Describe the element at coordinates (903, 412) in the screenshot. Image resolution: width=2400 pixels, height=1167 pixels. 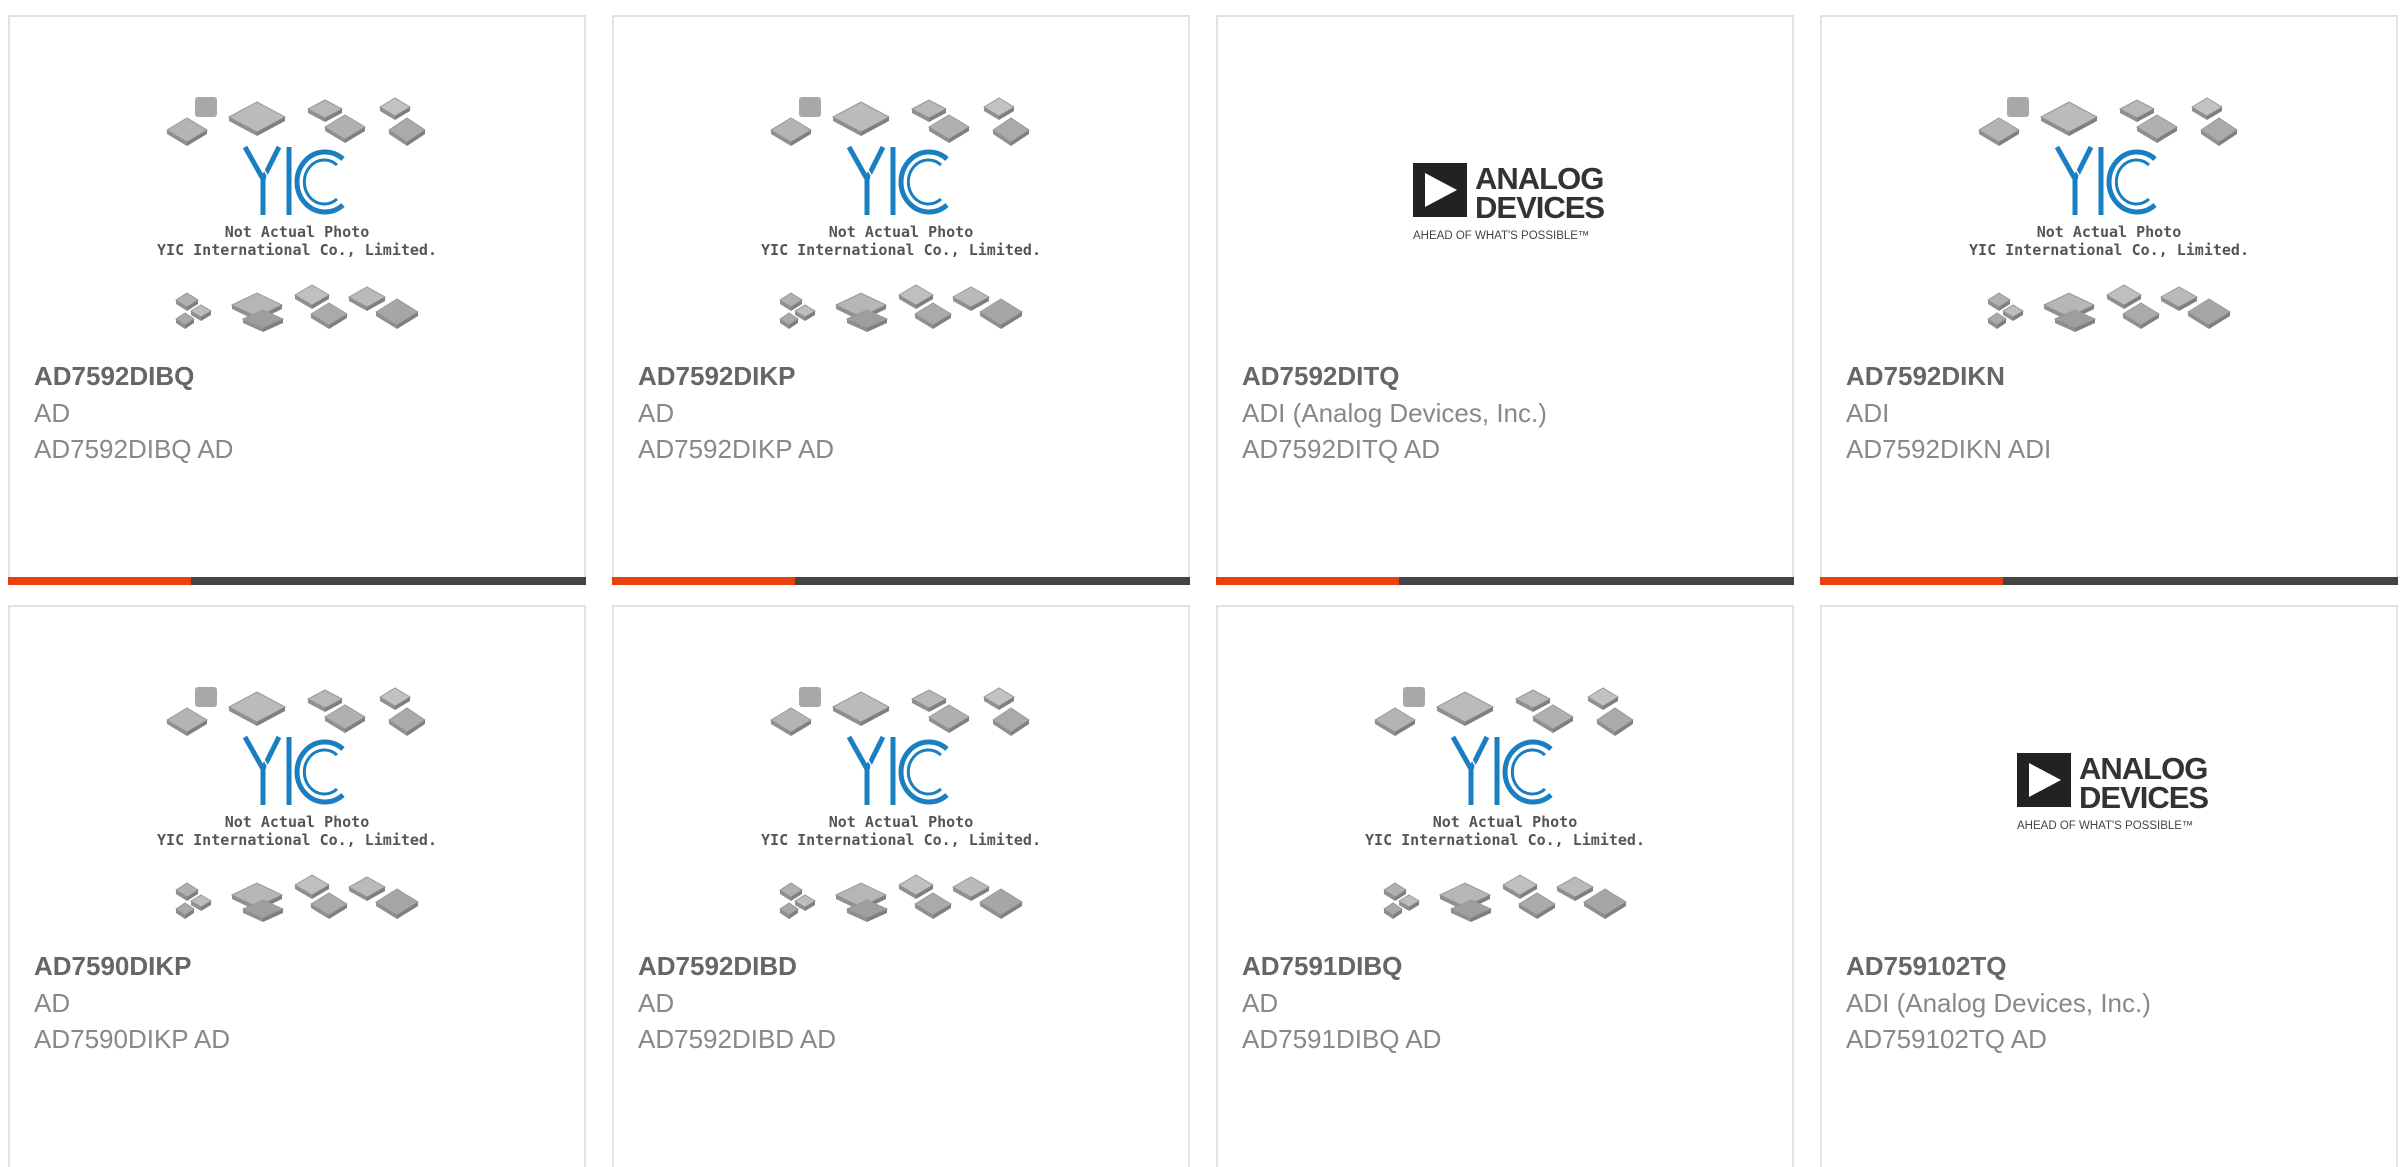
I see `product-info: AD7592DIKP AD AD7592DIKP AD` at that location.